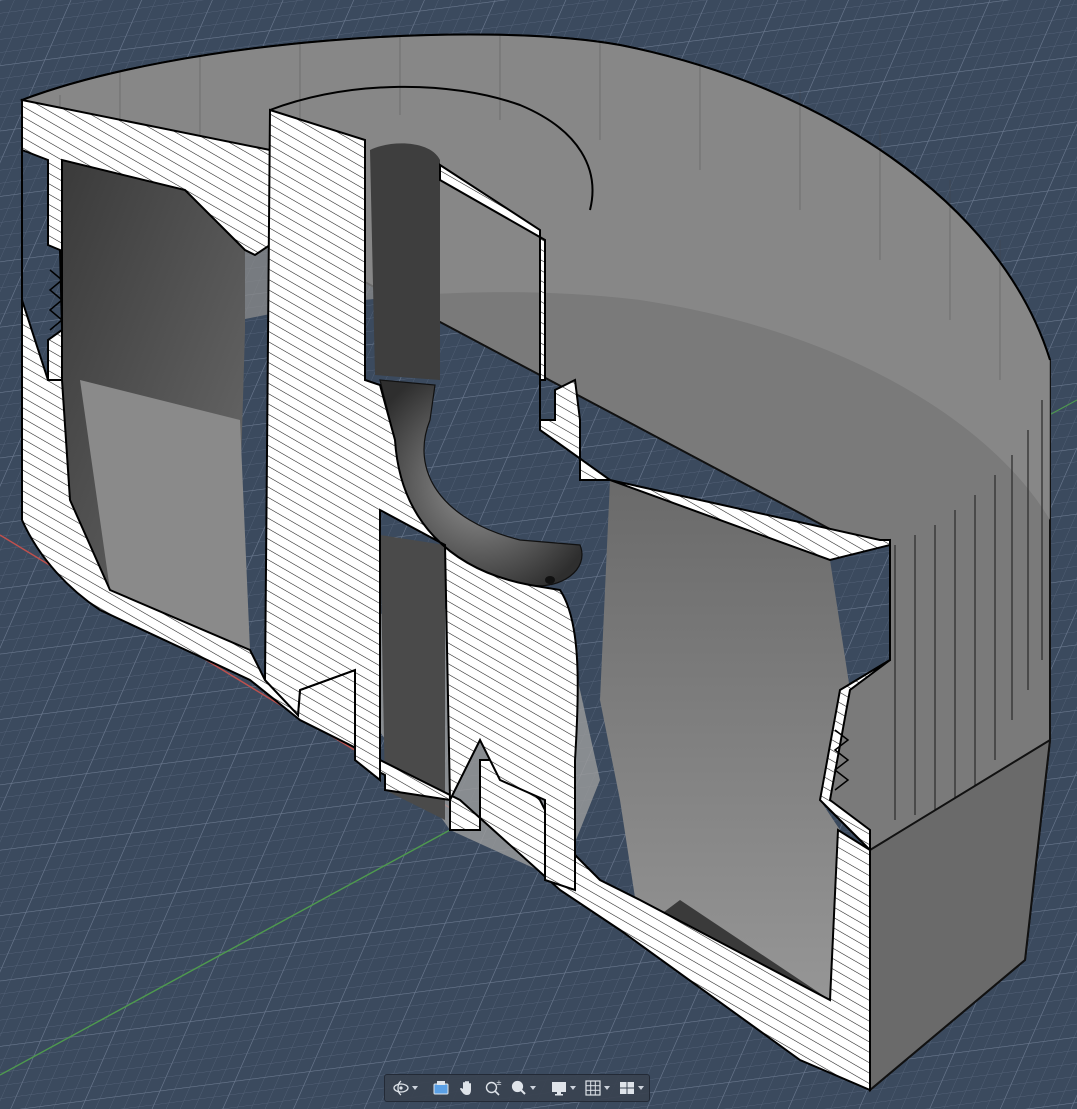  What do you see at coordinates (607, 1088) in the screenshot?
I see `grid-dropdown-caret` at bounding box center [607, 1088].